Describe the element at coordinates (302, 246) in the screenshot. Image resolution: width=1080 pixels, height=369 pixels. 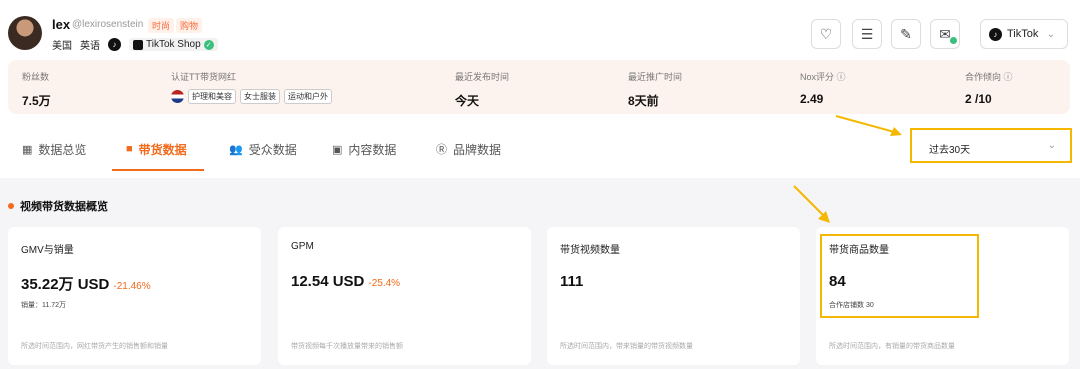
I see `card-title: GPM` at that location.